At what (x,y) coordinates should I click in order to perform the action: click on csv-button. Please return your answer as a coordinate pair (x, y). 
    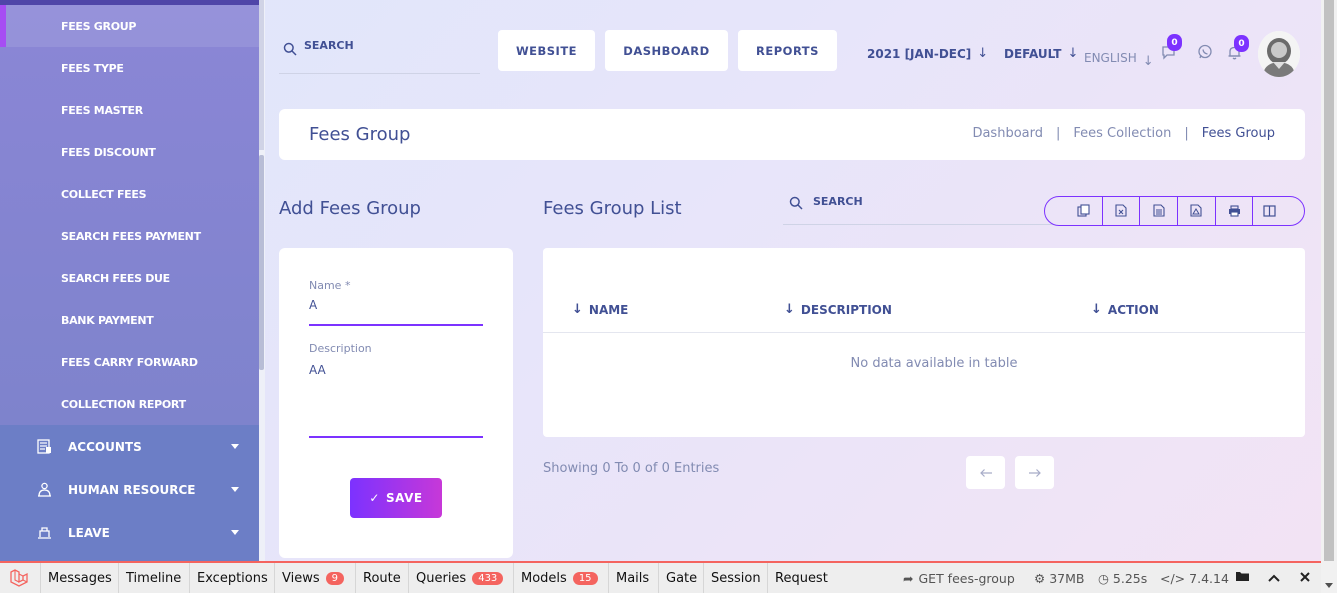
    Looking at the image, I should click on (1159, 211).